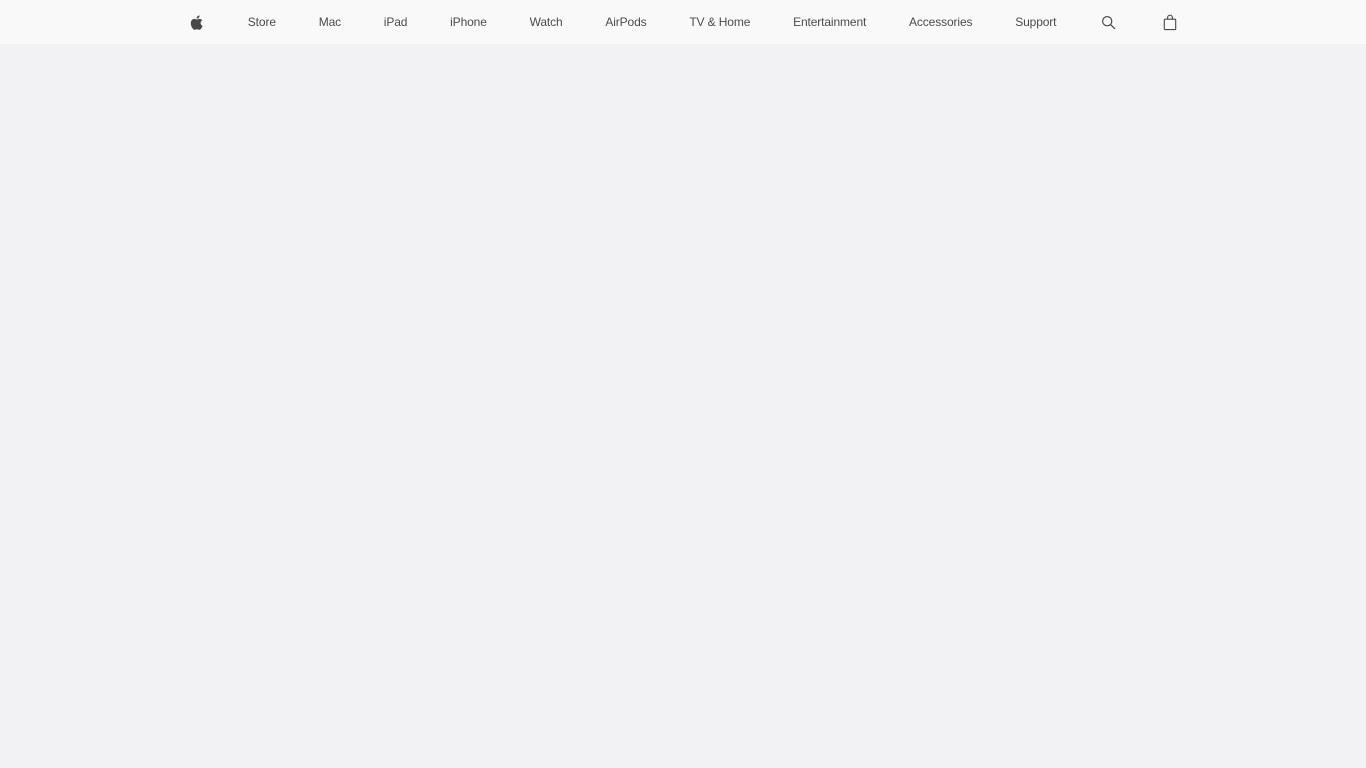  I want to click on nav-link-watch: Watch, so click(546, 22).